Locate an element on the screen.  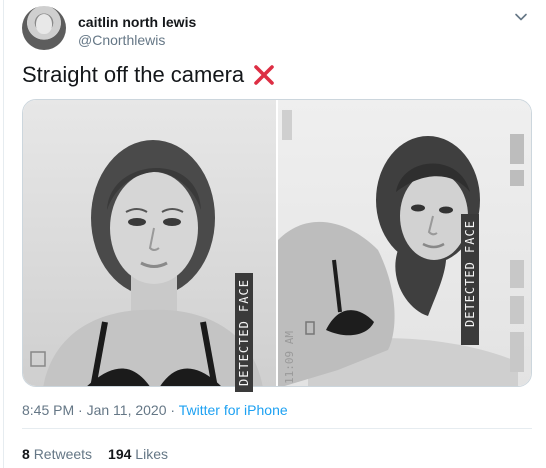
likes-label: Likes is located at coordinates (151, 454).